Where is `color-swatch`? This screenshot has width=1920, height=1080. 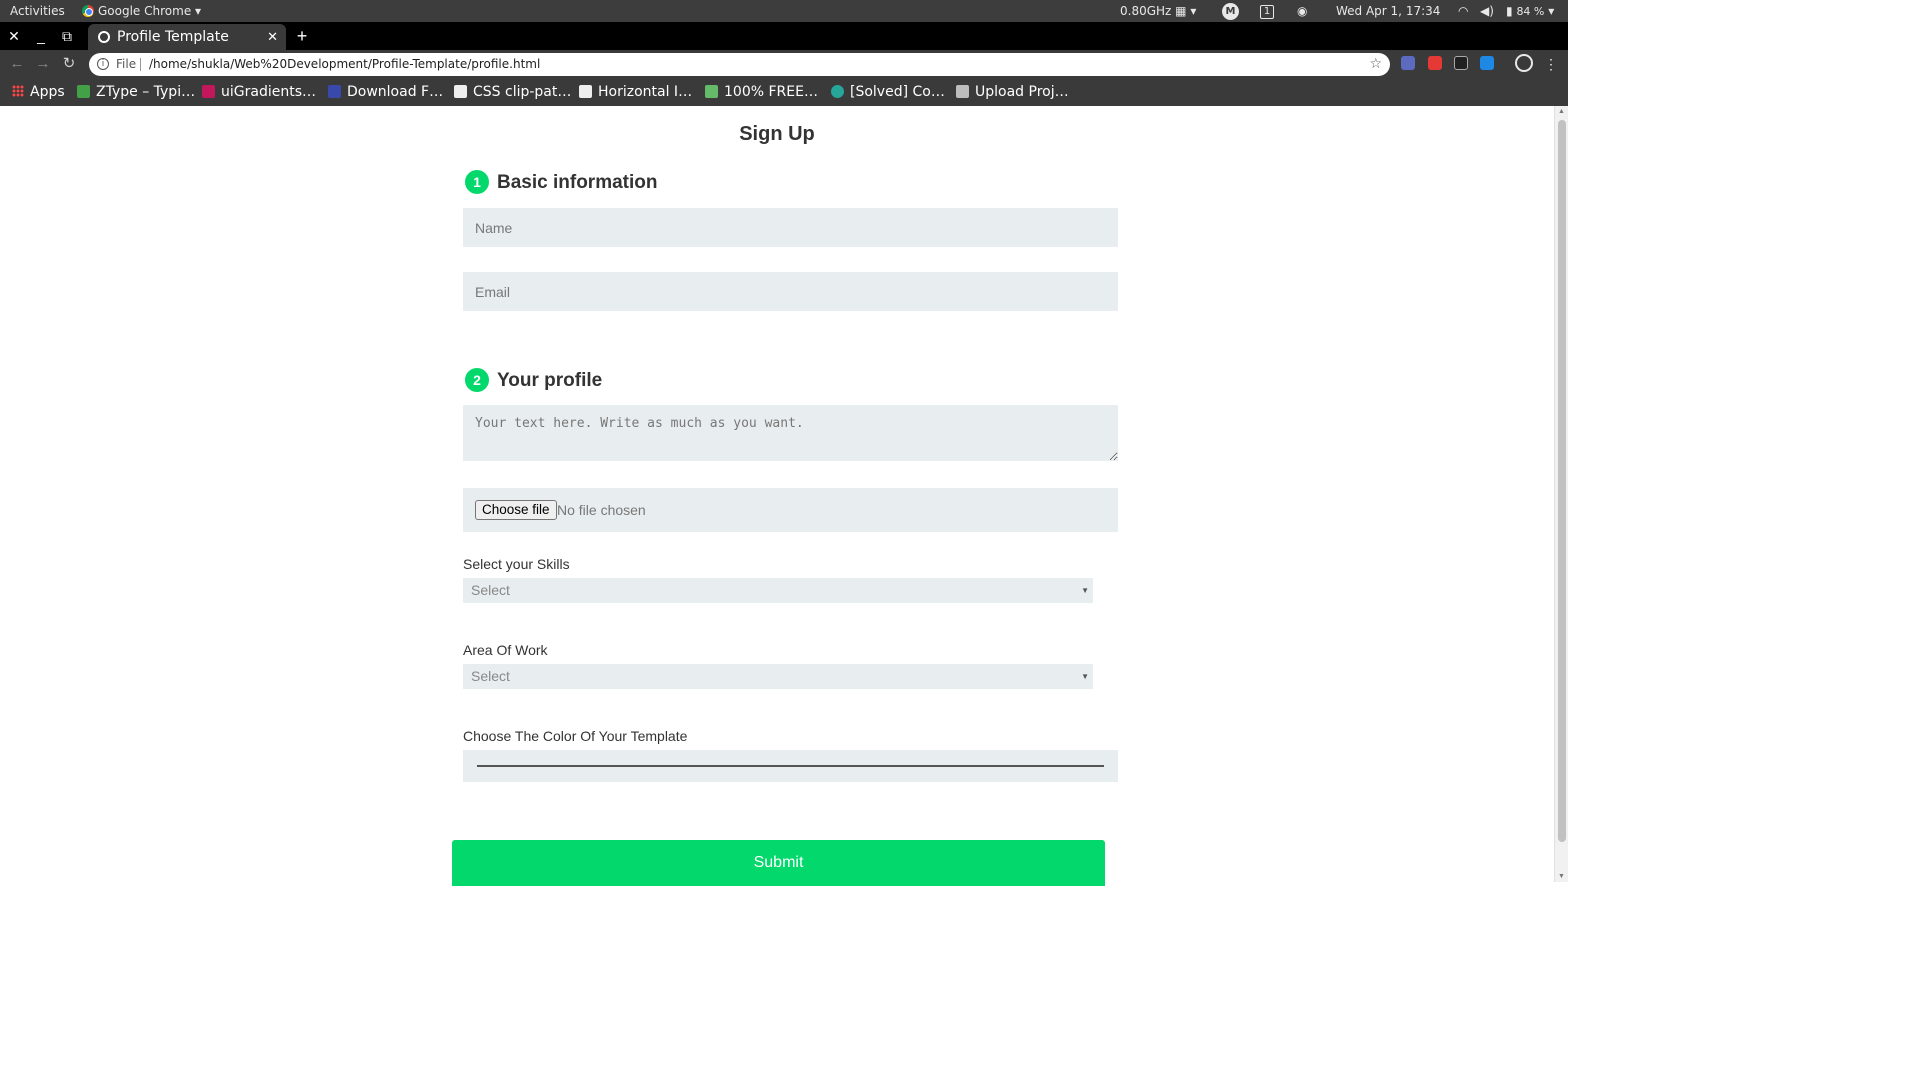
color-swatch is located at coordinates (790, 766).